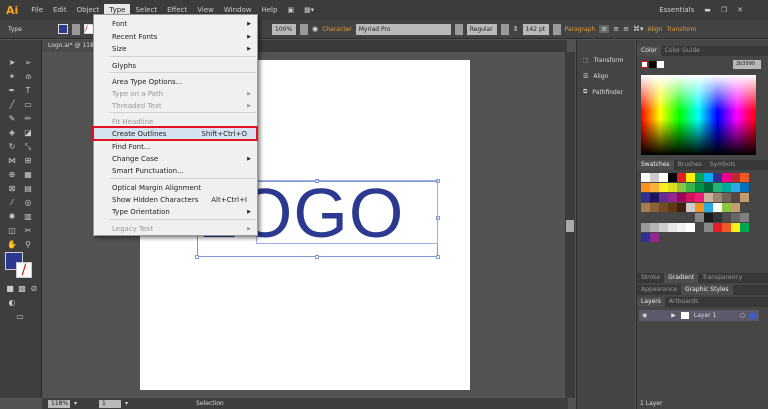  I want to click on arrange-documents-icon: ▦▾, so click(309, 10).